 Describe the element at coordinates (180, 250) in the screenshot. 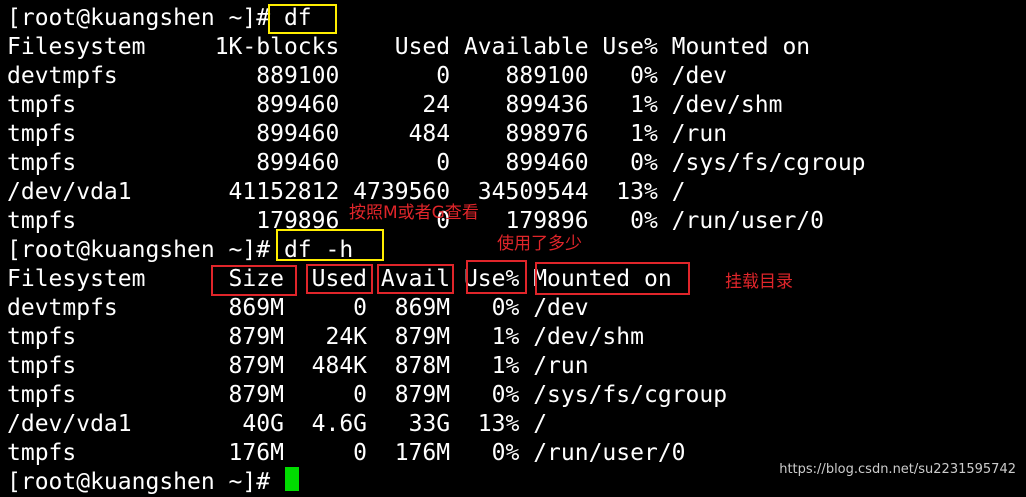

I see `prompt-line: [root@kuangshen ~]# df -h` at that location.